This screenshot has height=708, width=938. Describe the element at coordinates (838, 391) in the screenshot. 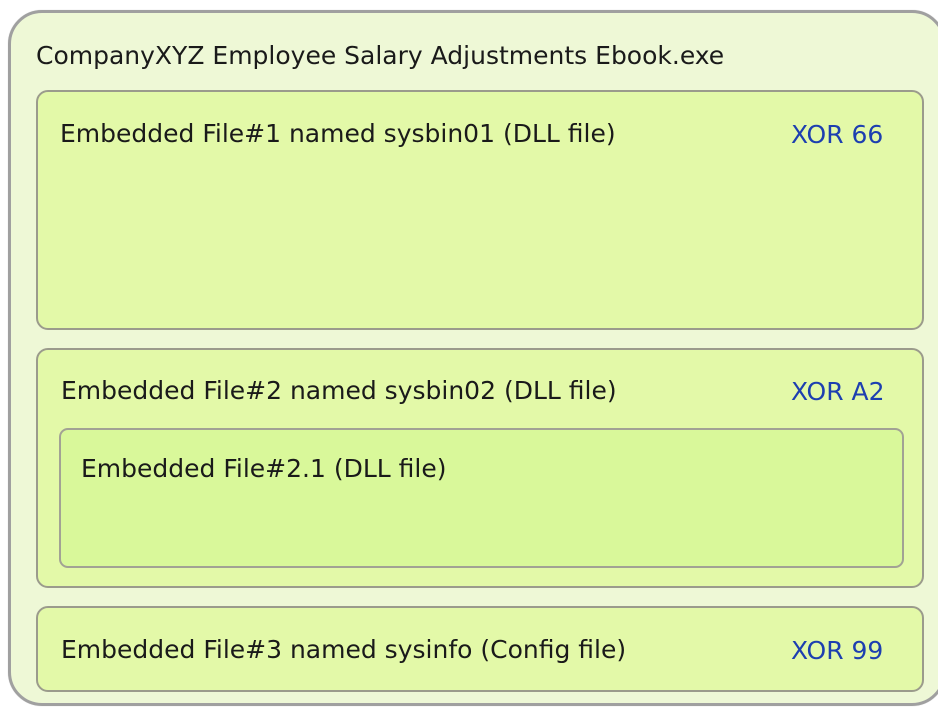

I see `embedded-file-2-xor: XOR A2` at that location.